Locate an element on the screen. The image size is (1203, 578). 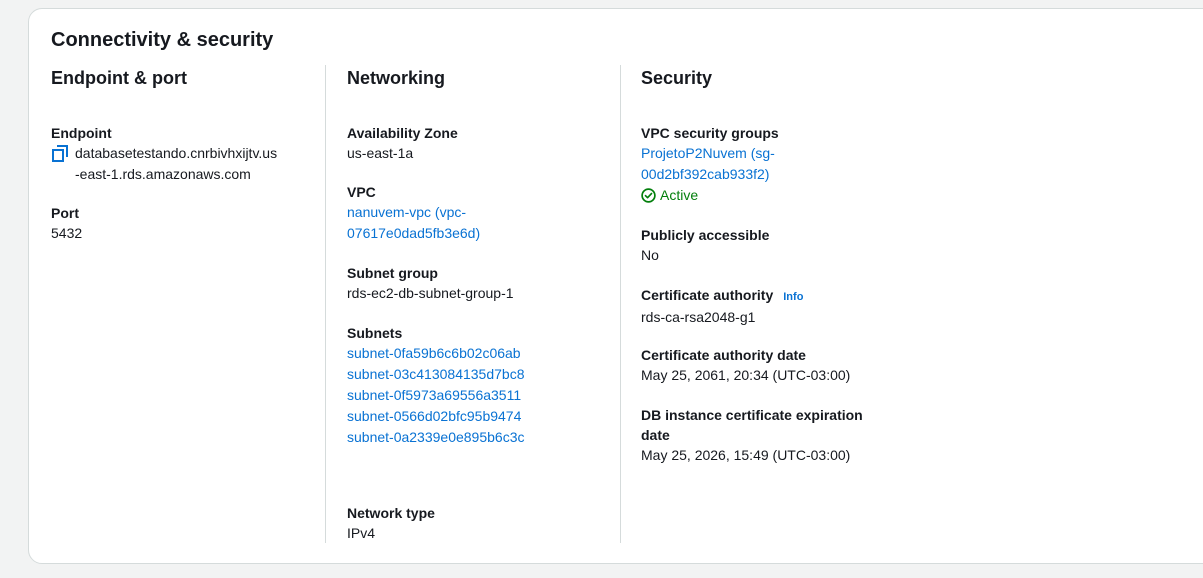
availability-zone-field: Availability Zone us-east-1a is located at coordinates (482, 143).